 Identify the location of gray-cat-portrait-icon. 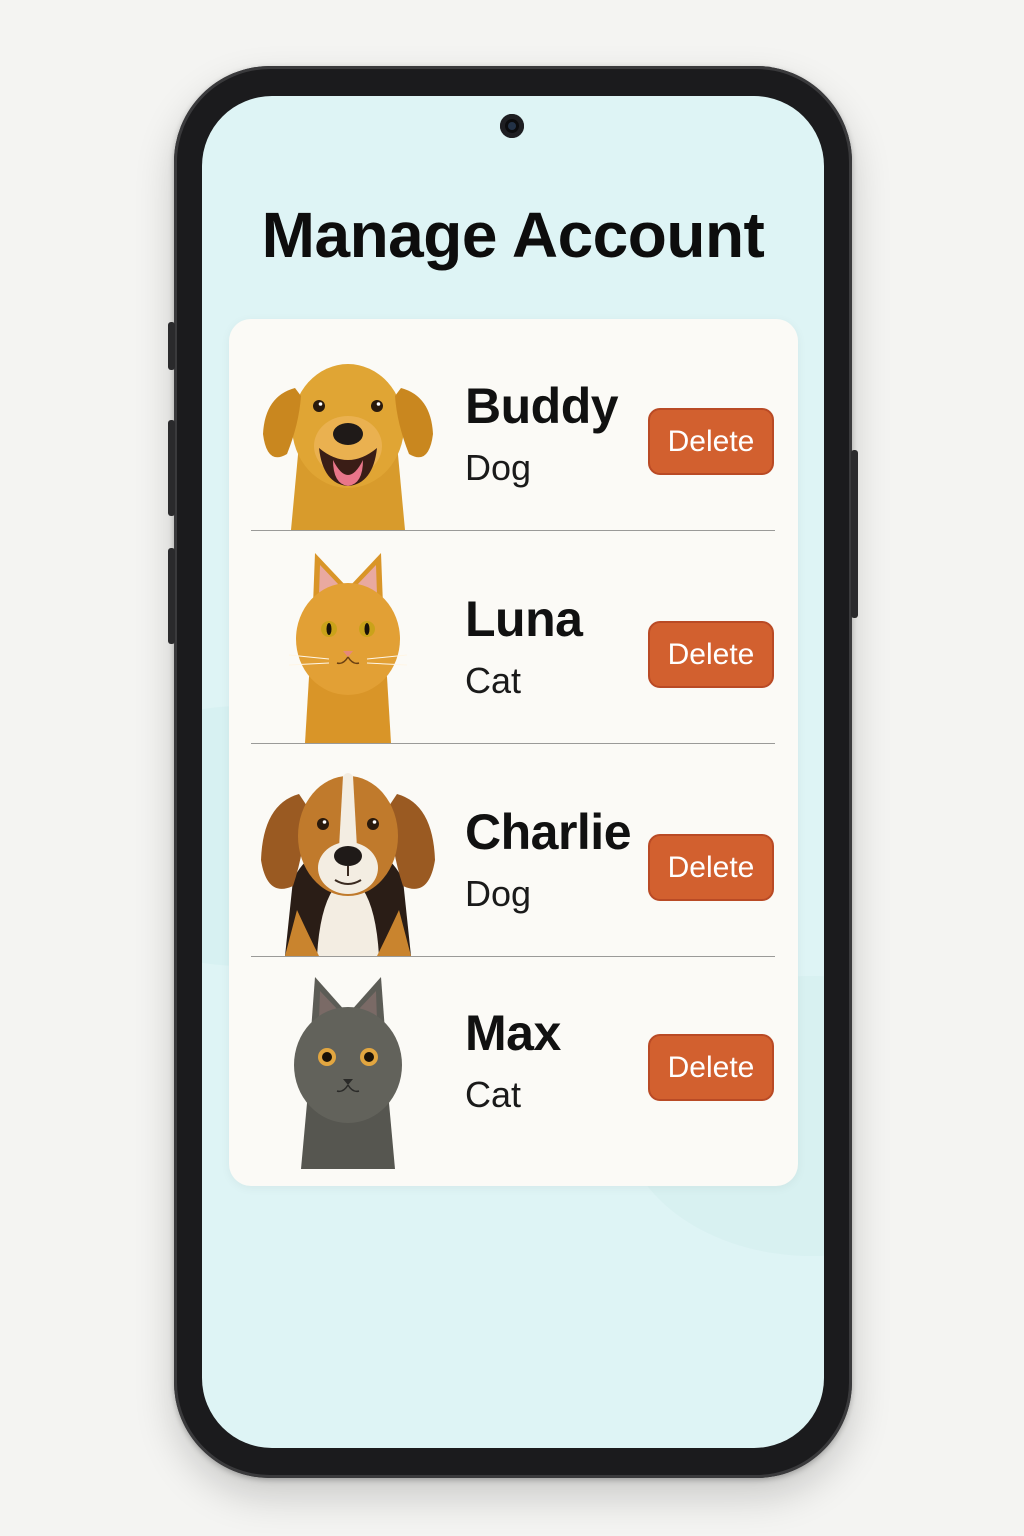
(348, 1071).